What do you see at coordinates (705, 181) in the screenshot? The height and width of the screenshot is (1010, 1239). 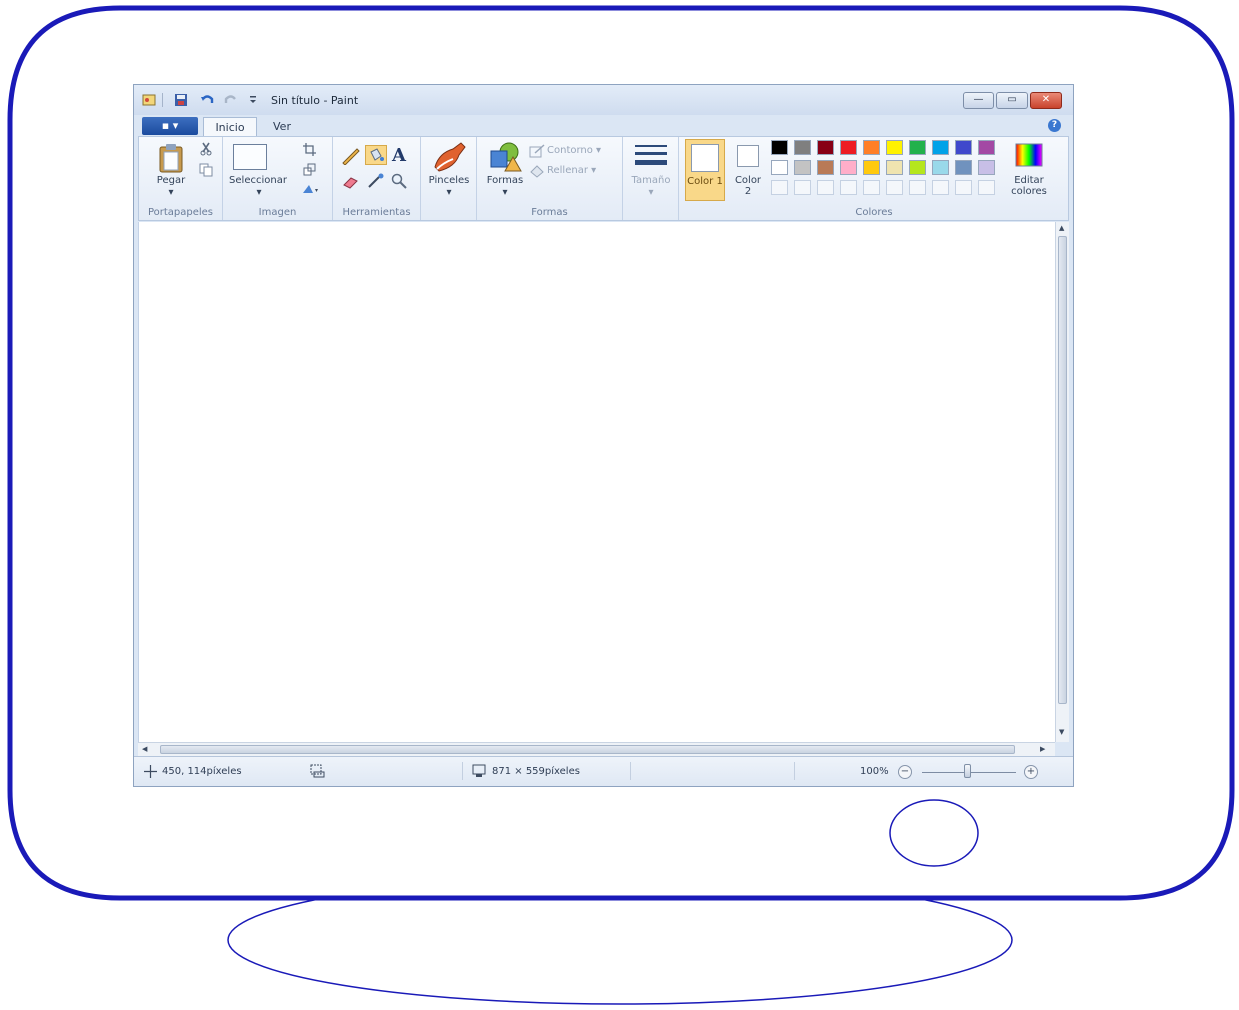 I see `color1-label: Color 1` at bounding box center [705, 181].